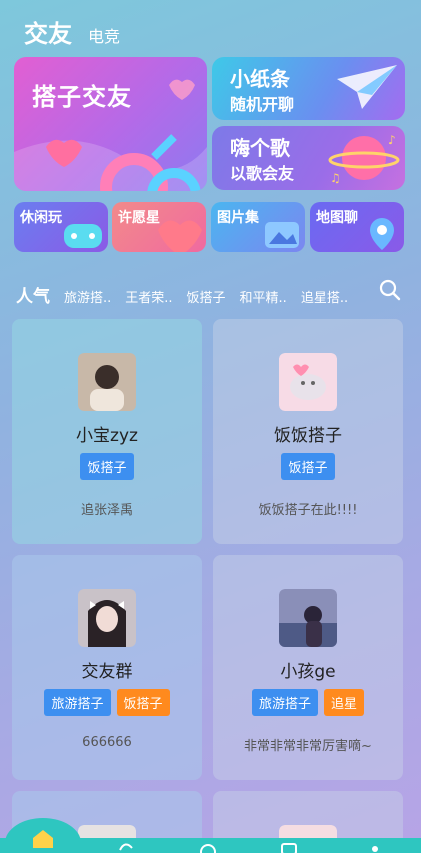 The width and height of the screenshot is (421, 853). Describe the element at coordinates (61, 227) in the screenshot. I see `mini-card-casual-play: 休闲玩` at that location.